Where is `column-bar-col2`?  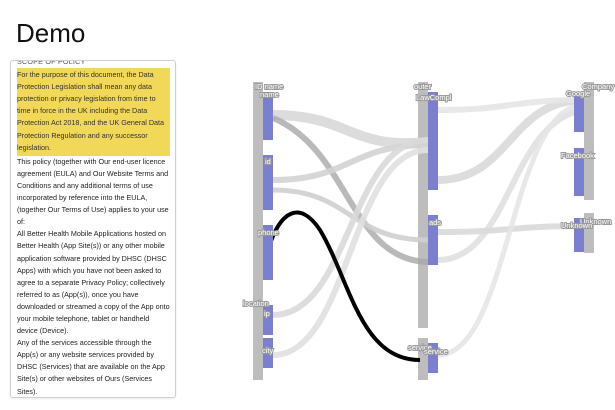
column-bar-col2 is located at coordinates (423, 205).